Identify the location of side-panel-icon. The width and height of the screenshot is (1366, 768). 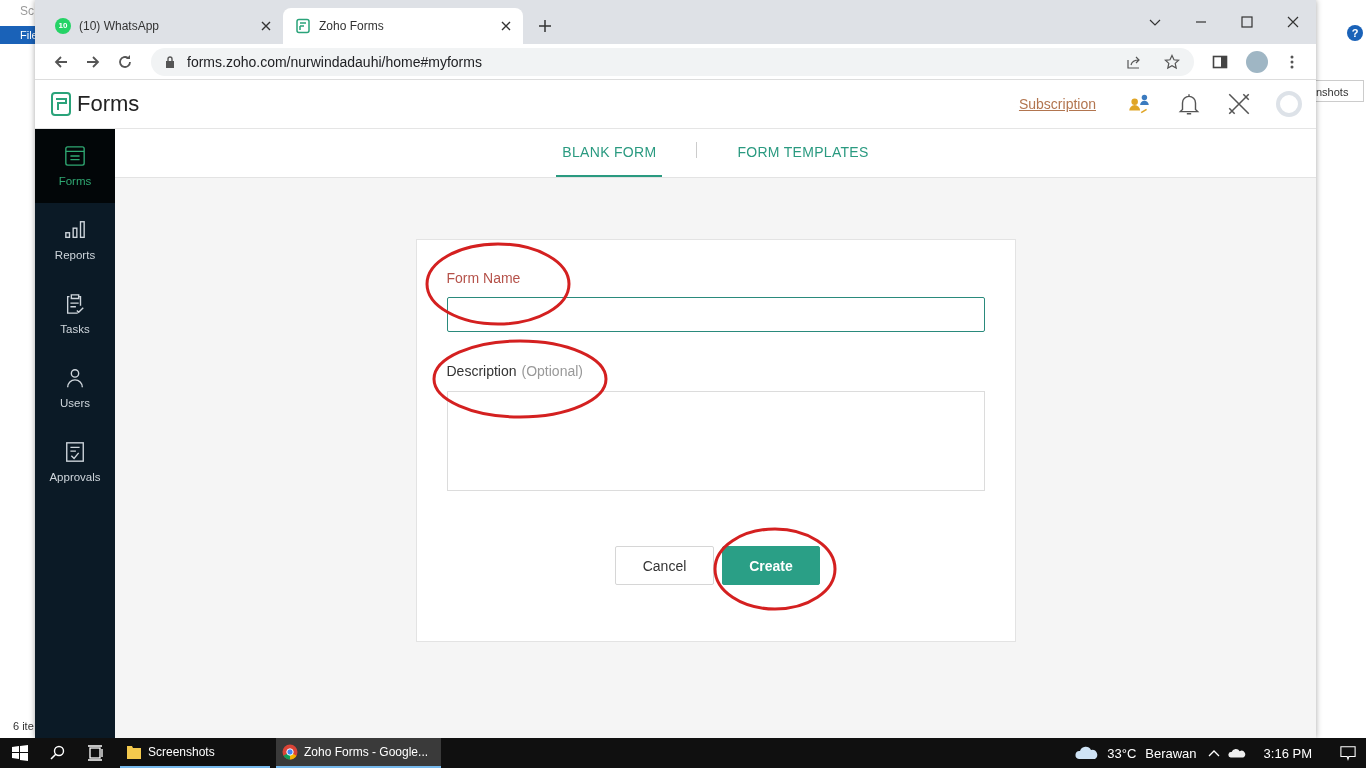
(1220, 61).